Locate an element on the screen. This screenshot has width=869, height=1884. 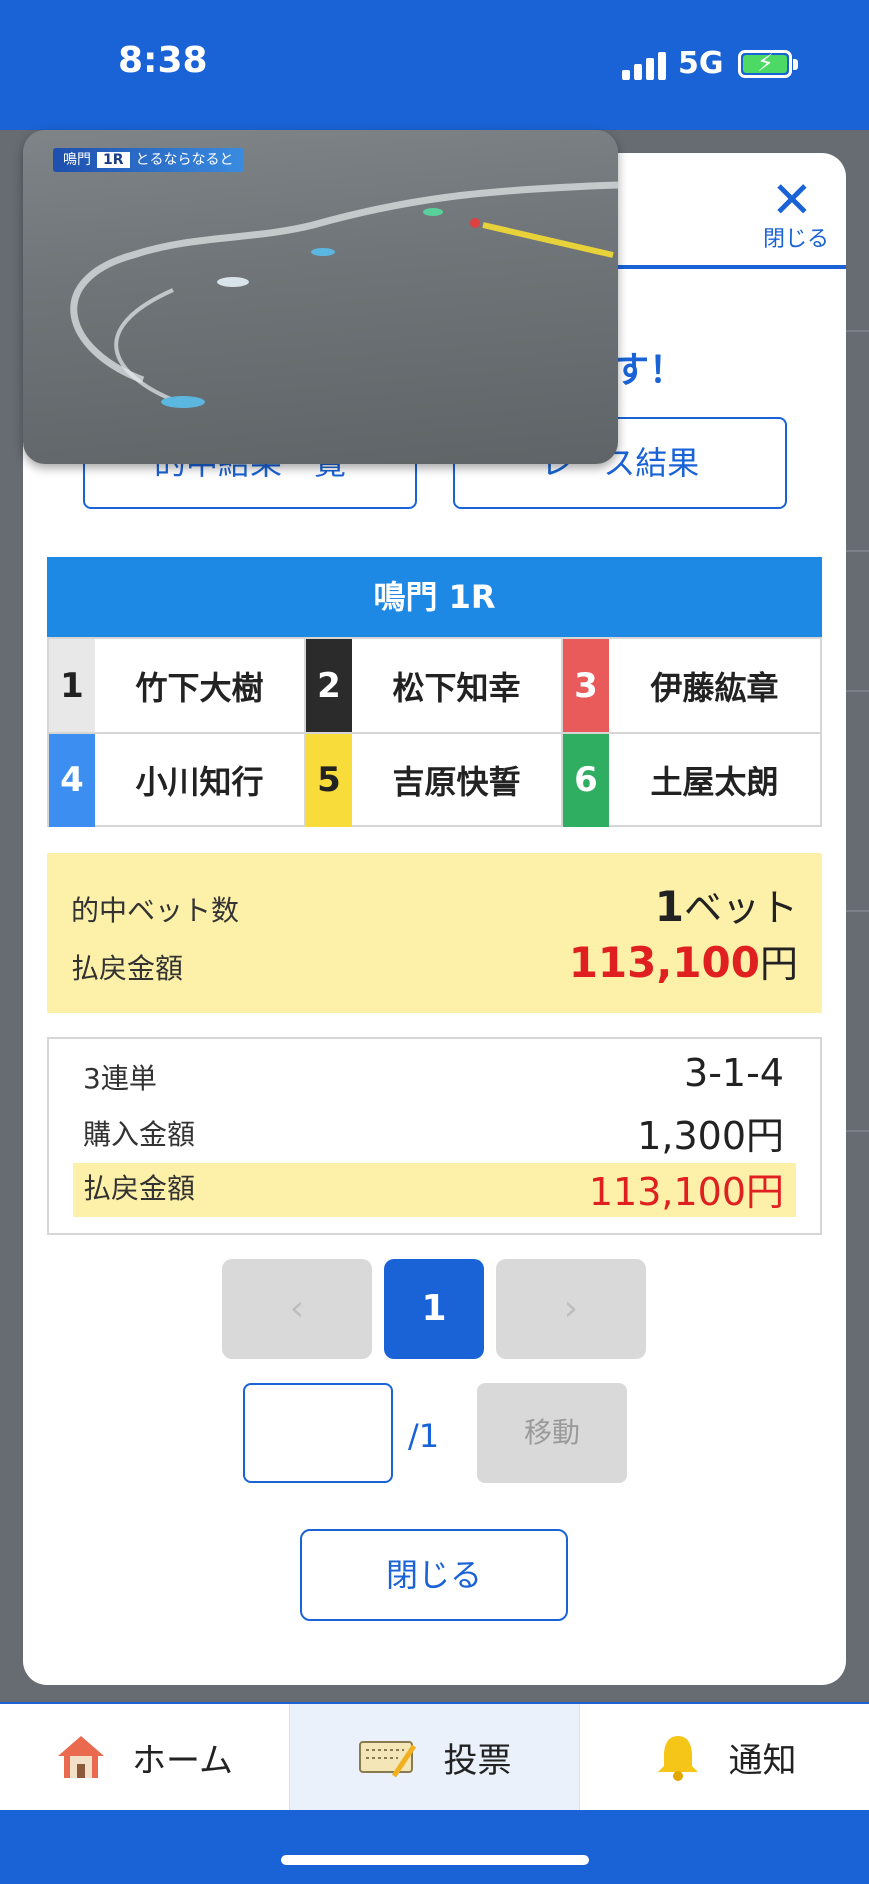
racer-number: 3 is located at coordinates (586, 686).